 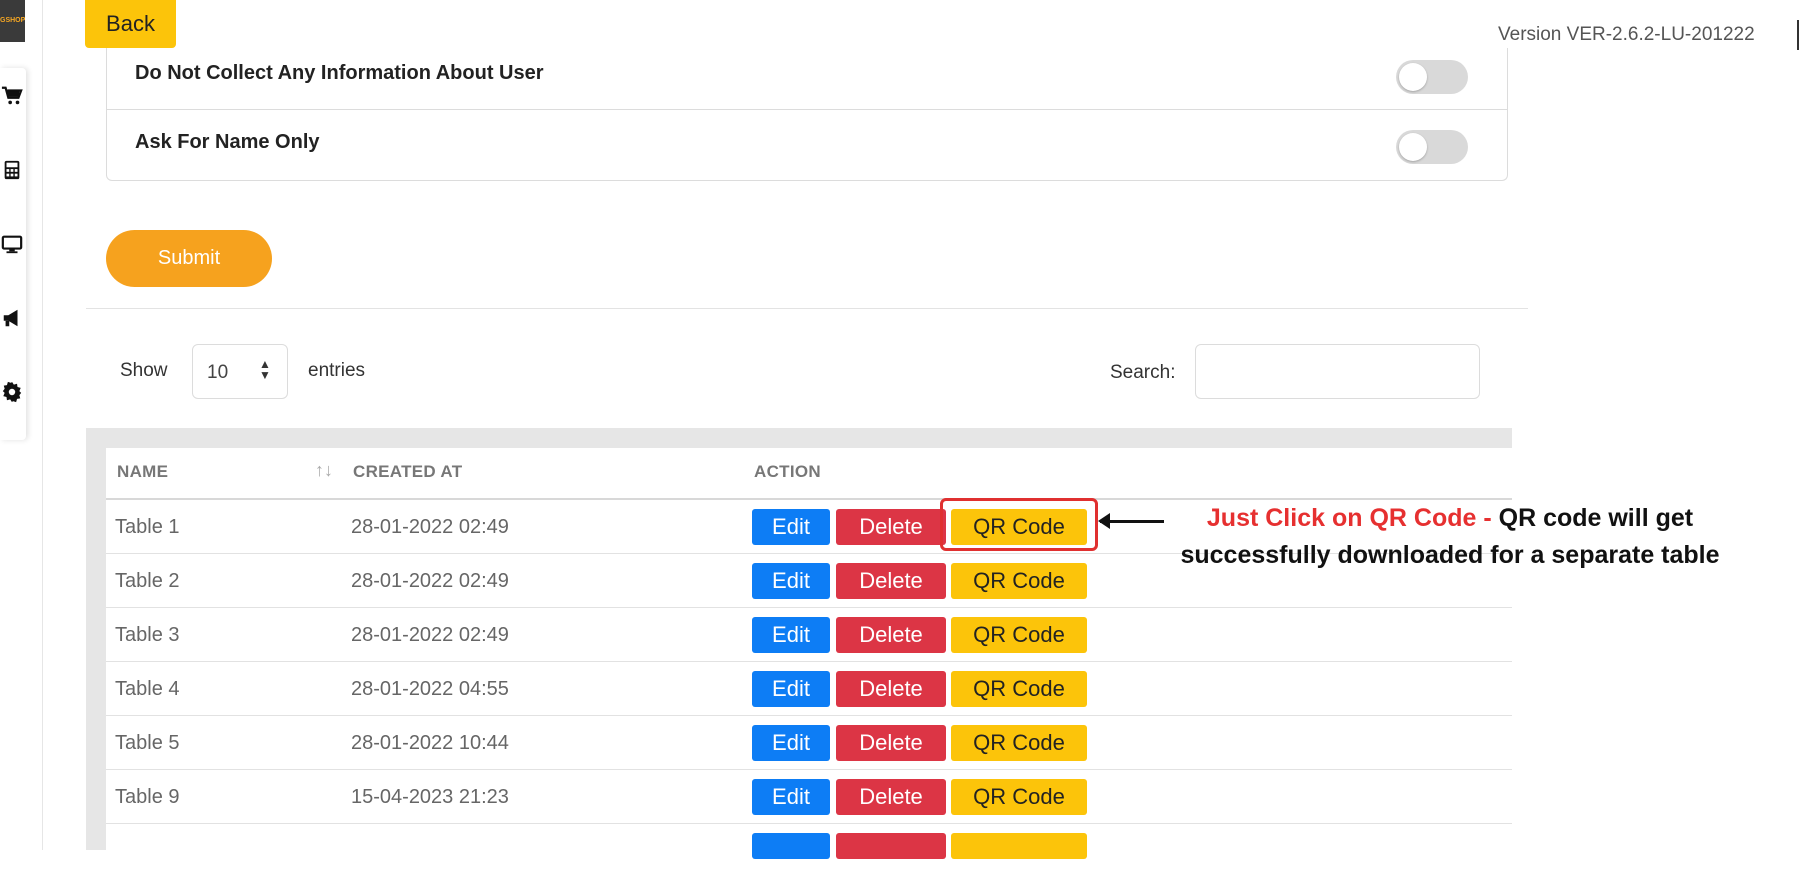 I want to click on table-row, so click(x=809, y=851).